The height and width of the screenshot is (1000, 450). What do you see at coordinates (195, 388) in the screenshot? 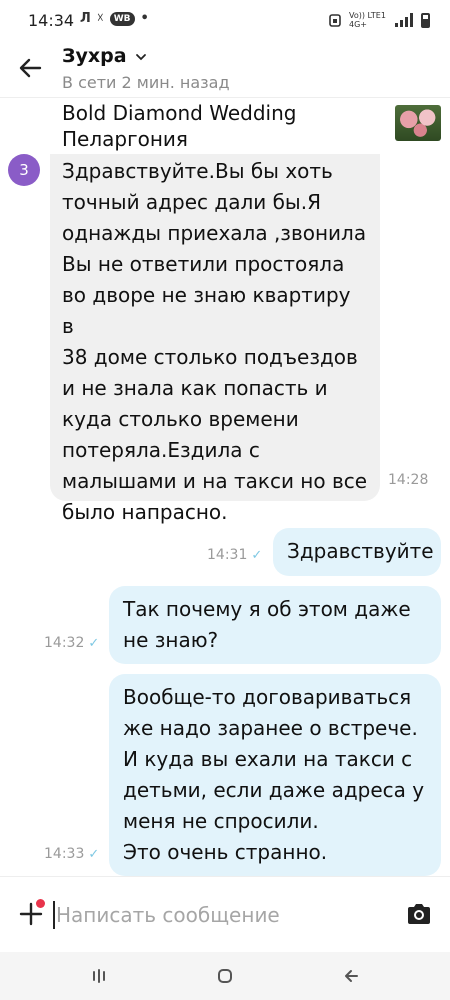
I see `message-line: и не знала как попасть и` at bounding box center [195, 388].